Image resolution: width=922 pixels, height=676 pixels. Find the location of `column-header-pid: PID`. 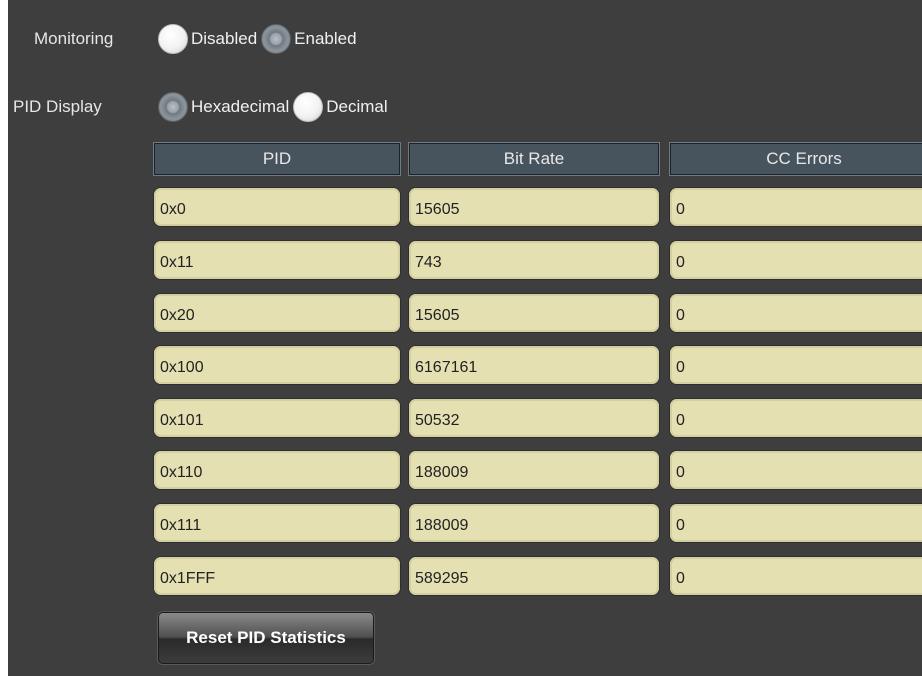

column-header-pid: PID is located at coordinates (277, 159).